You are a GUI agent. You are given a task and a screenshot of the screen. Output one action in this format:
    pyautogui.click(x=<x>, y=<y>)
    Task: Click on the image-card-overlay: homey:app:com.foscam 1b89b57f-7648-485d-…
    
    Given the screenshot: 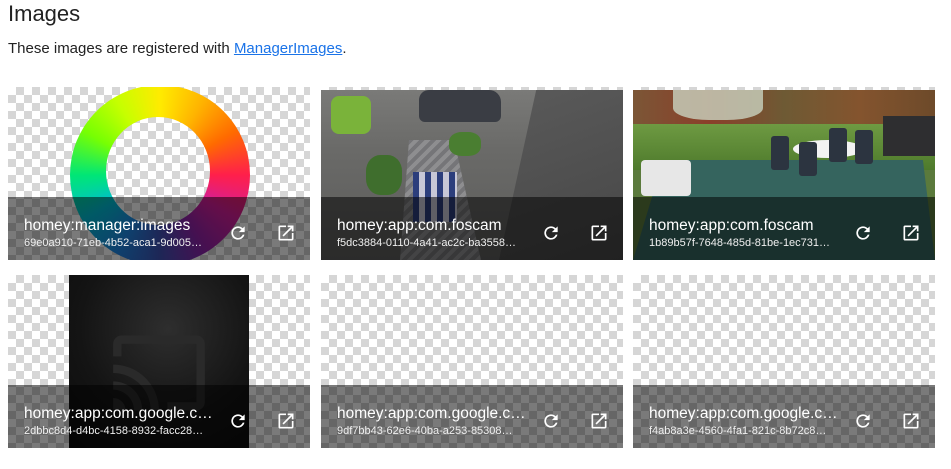 What is the action you would take?
    pyautogui.click(x=784, y=228)
    